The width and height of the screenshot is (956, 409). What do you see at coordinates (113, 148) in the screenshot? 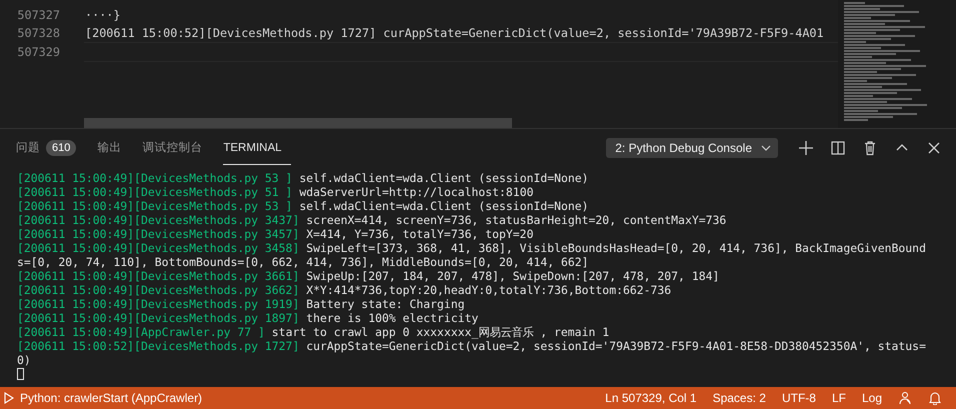
I see `panel-tab: 输出` at bounding box center [113, 148].